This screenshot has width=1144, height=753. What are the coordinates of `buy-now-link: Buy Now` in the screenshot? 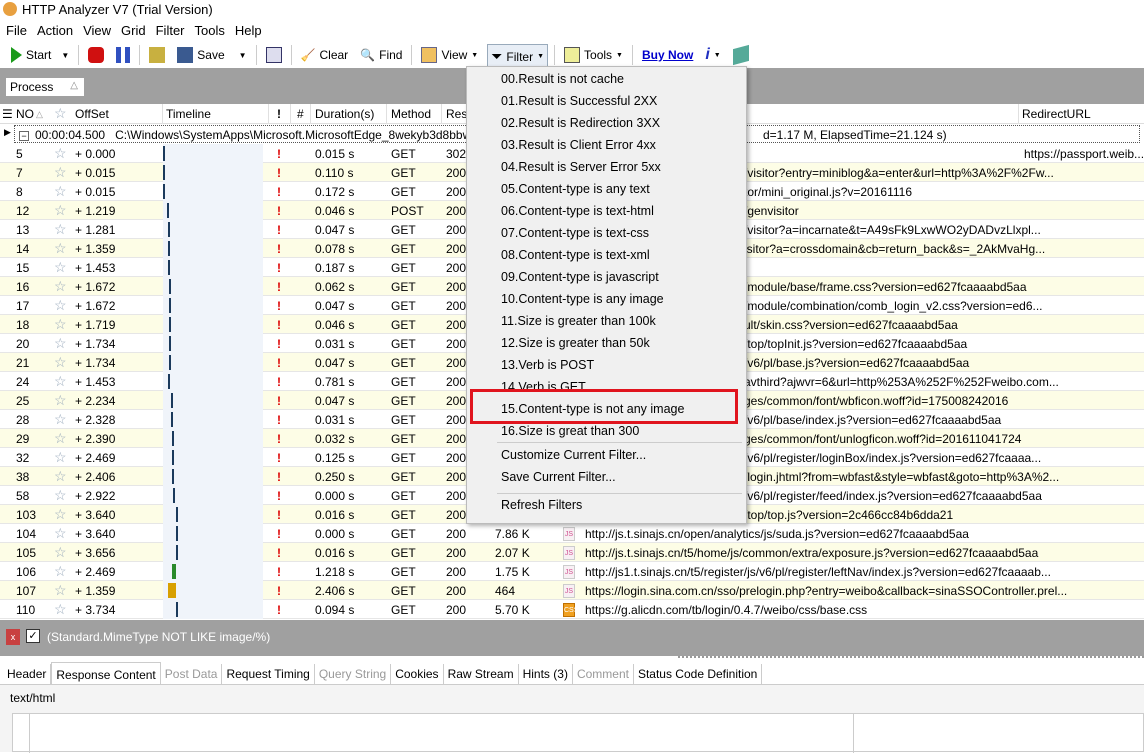 It's located at (667, 55).